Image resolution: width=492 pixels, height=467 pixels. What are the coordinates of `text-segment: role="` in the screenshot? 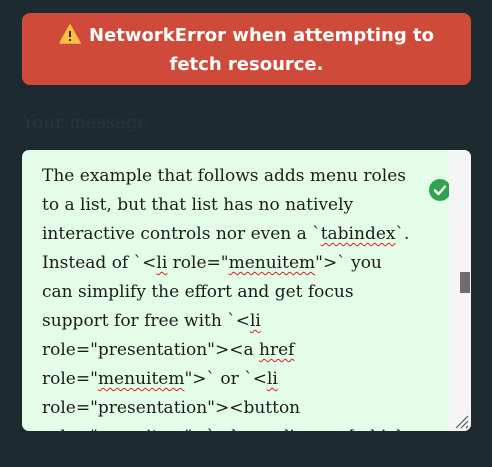 It's located at (198, 263).